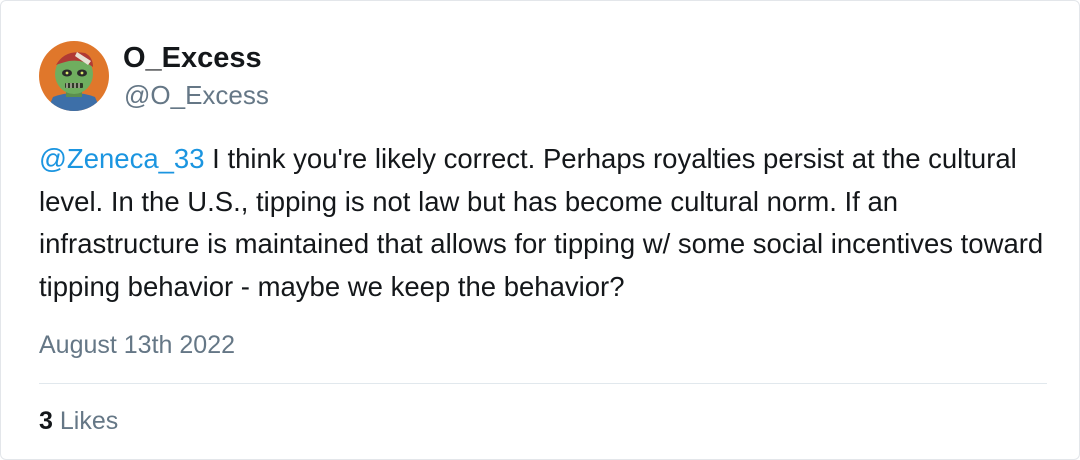  I want to click on tweet-date: August 13th 2022, so click(137, 345).